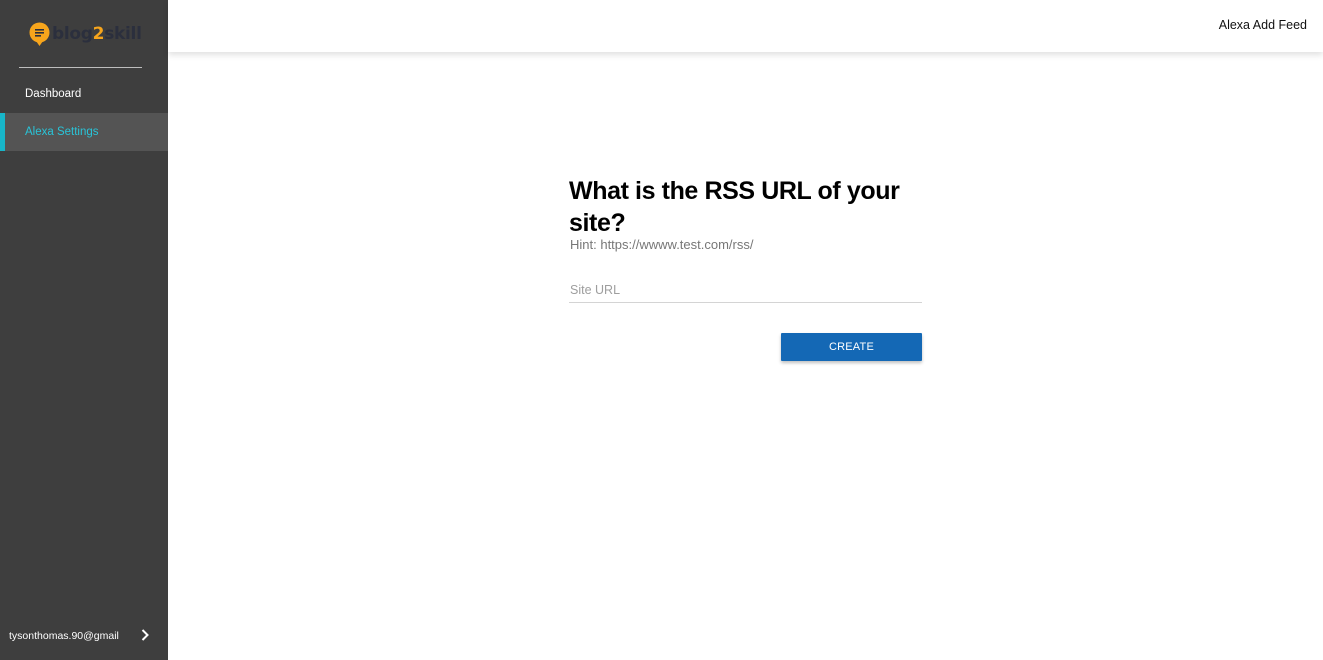  What do you see at coordinates (84, 94) in the screenshot?
I see `sidebar-item-dashboard: Dashboard` at bounding box center [84, 94].